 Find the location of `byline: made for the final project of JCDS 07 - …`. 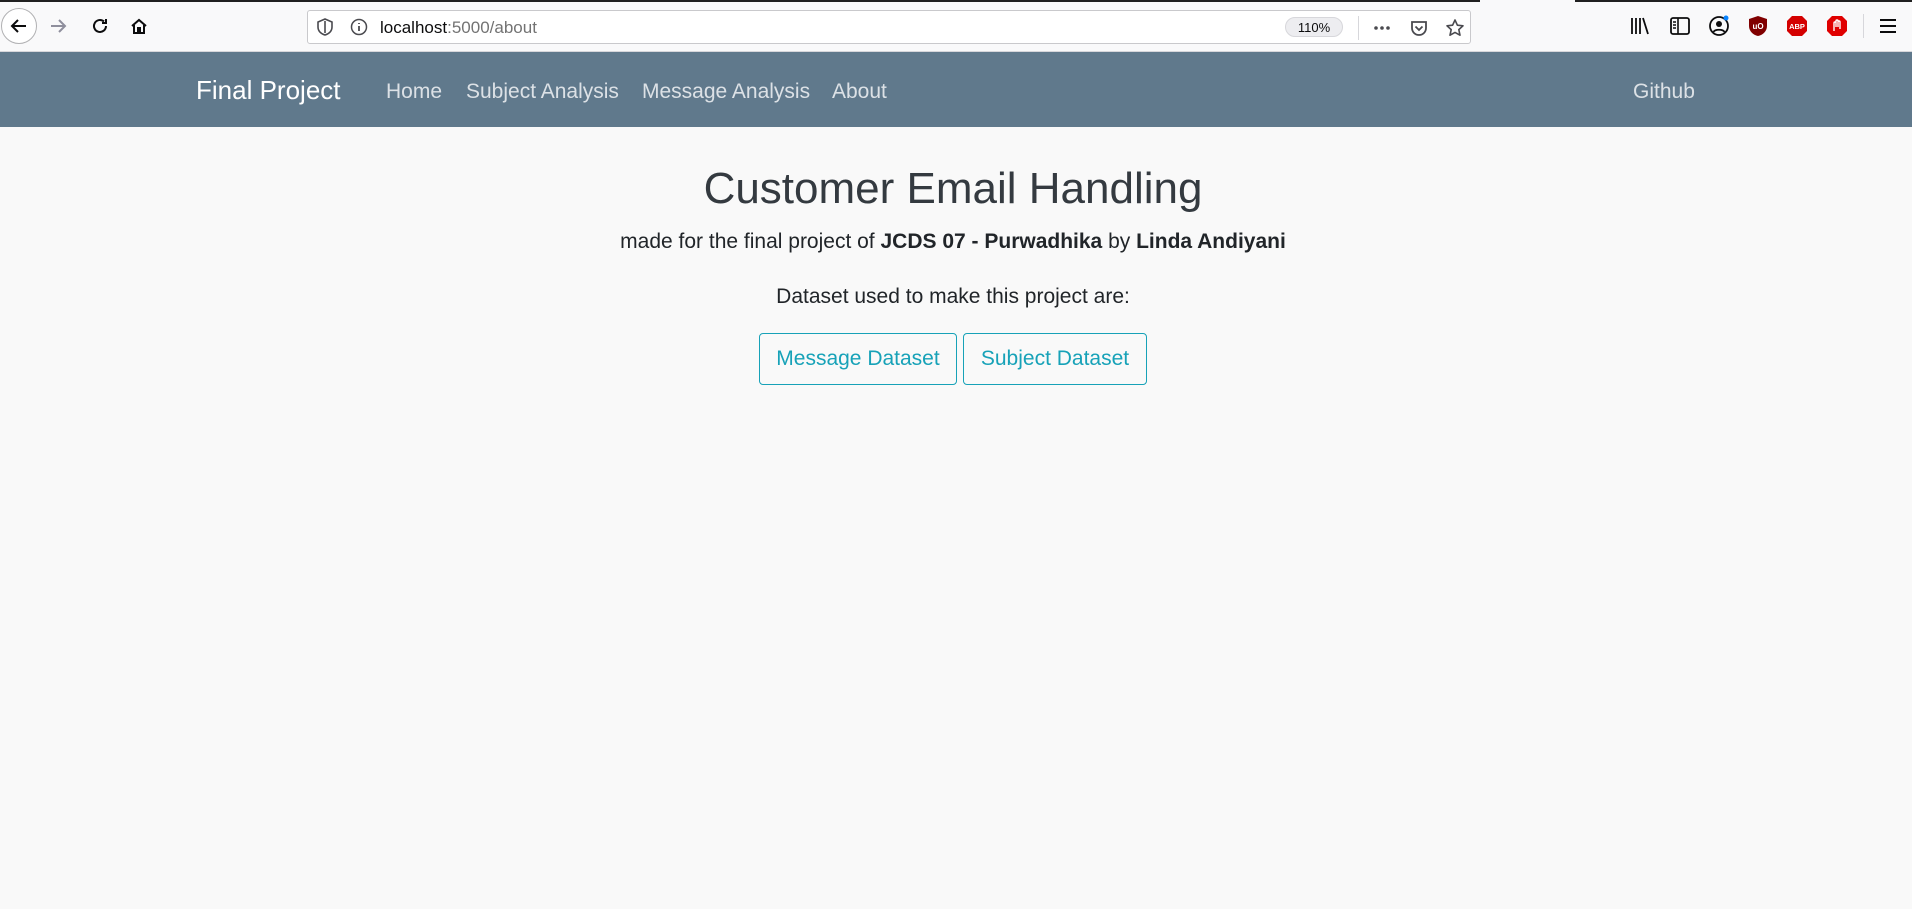

byline: made for the final project of JCDS 07 - … is located at coordinates (953, 242).